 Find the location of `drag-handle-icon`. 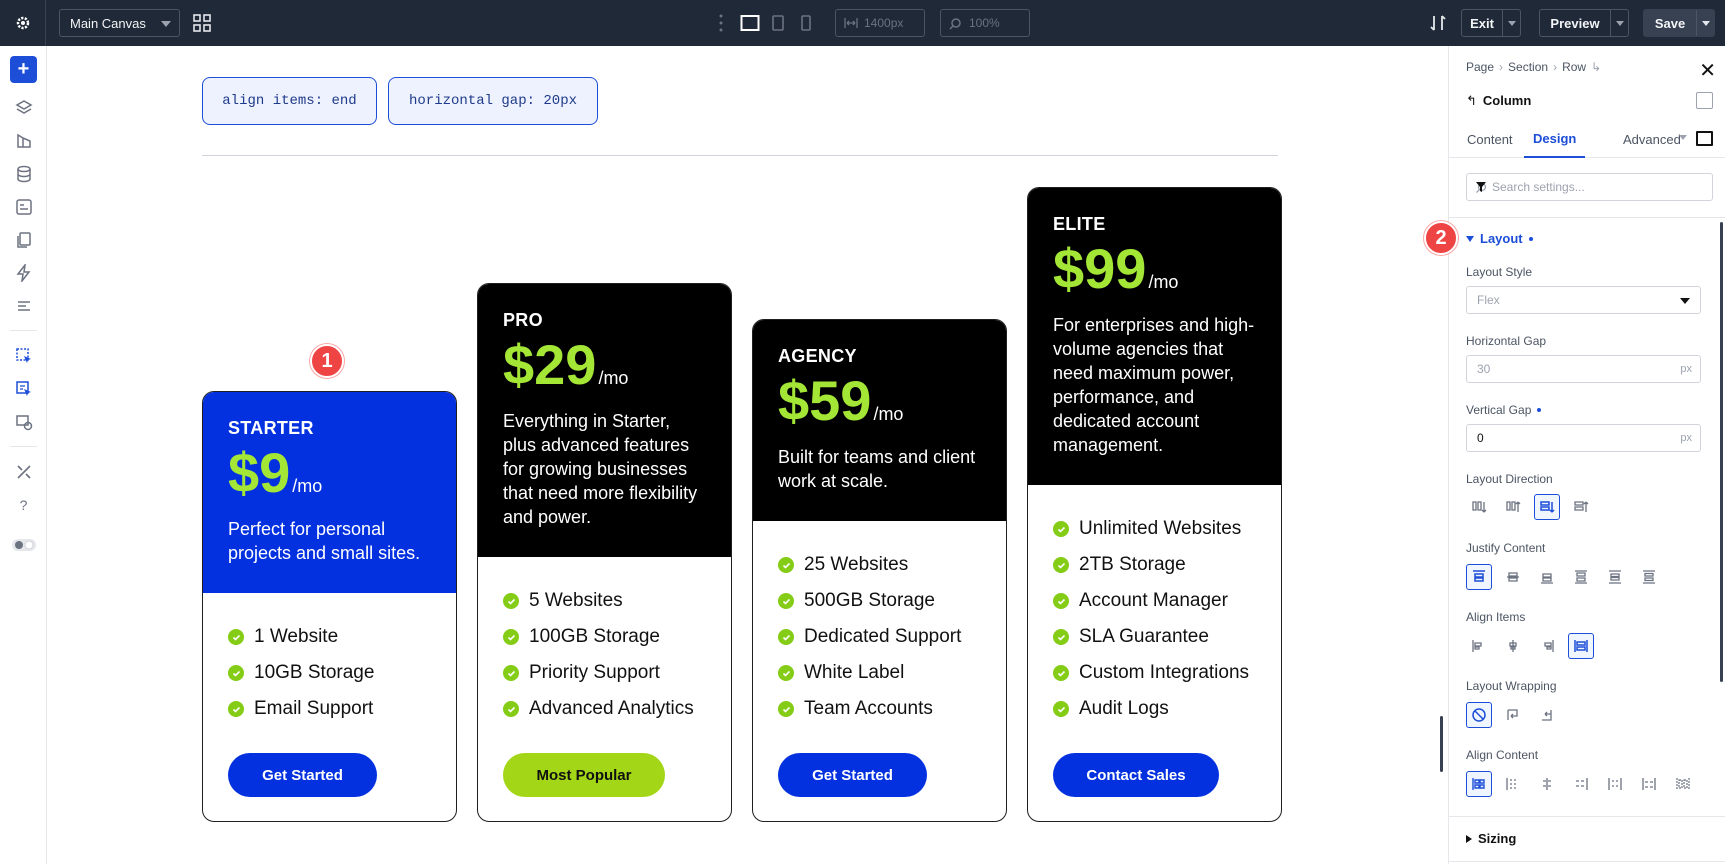

drag-handle-icon is located at coordinates (721, 25).